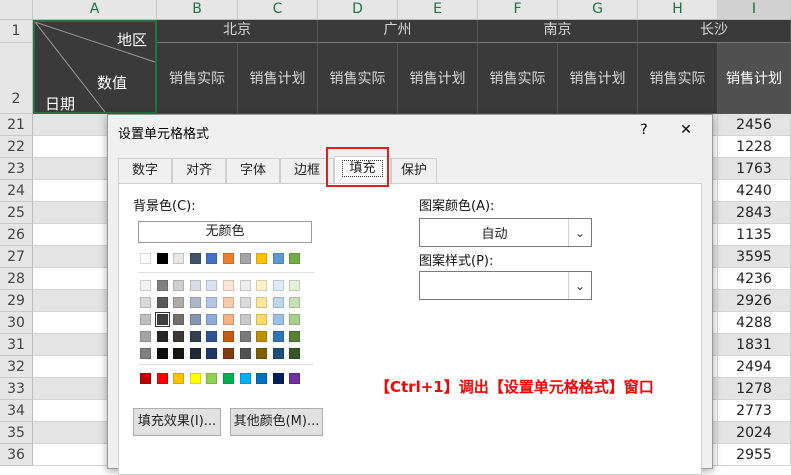  I want to click on column-header-f: F, so click(518, 10).